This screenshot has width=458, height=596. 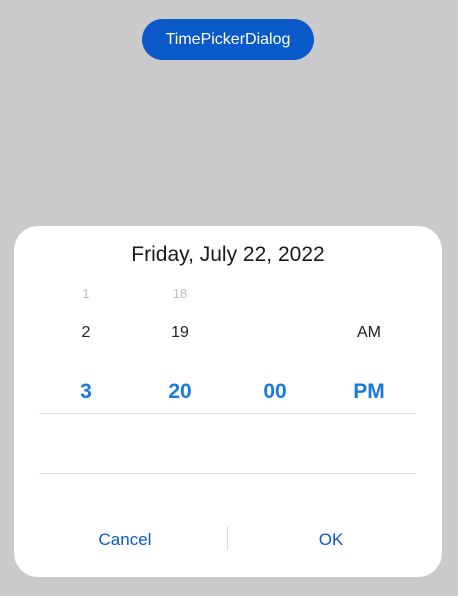 I want to click on minute-column: 18 19 20, so click(x=180, y=356).